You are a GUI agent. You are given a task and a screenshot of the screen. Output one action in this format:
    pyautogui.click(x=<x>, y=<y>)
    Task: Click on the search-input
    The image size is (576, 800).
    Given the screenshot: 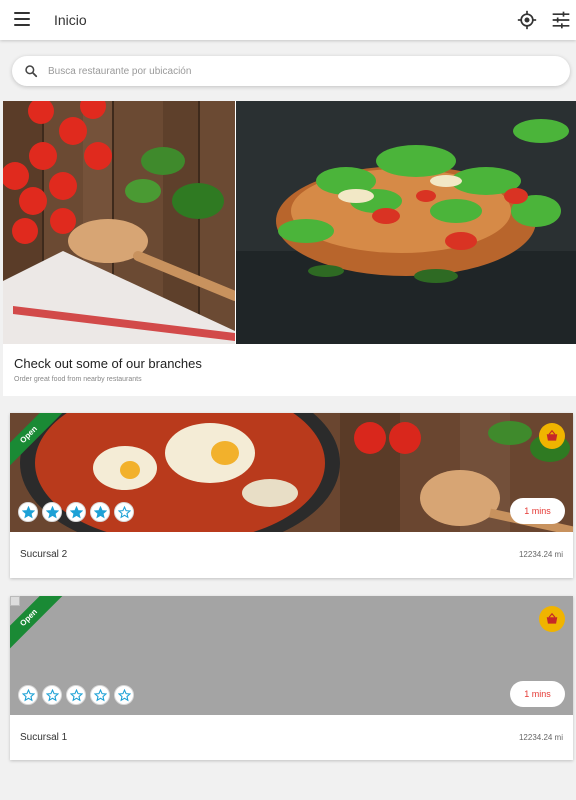 What is the action you would take?
    pyautogui.click(x=298, y=71)
    